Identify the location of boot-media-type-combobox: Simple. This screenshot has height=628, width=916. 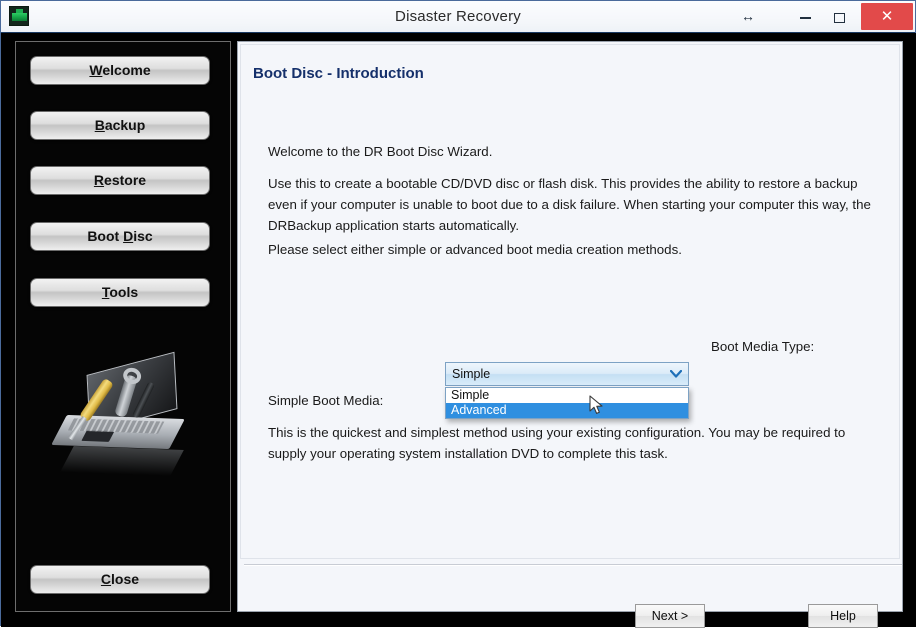
(567, 375).